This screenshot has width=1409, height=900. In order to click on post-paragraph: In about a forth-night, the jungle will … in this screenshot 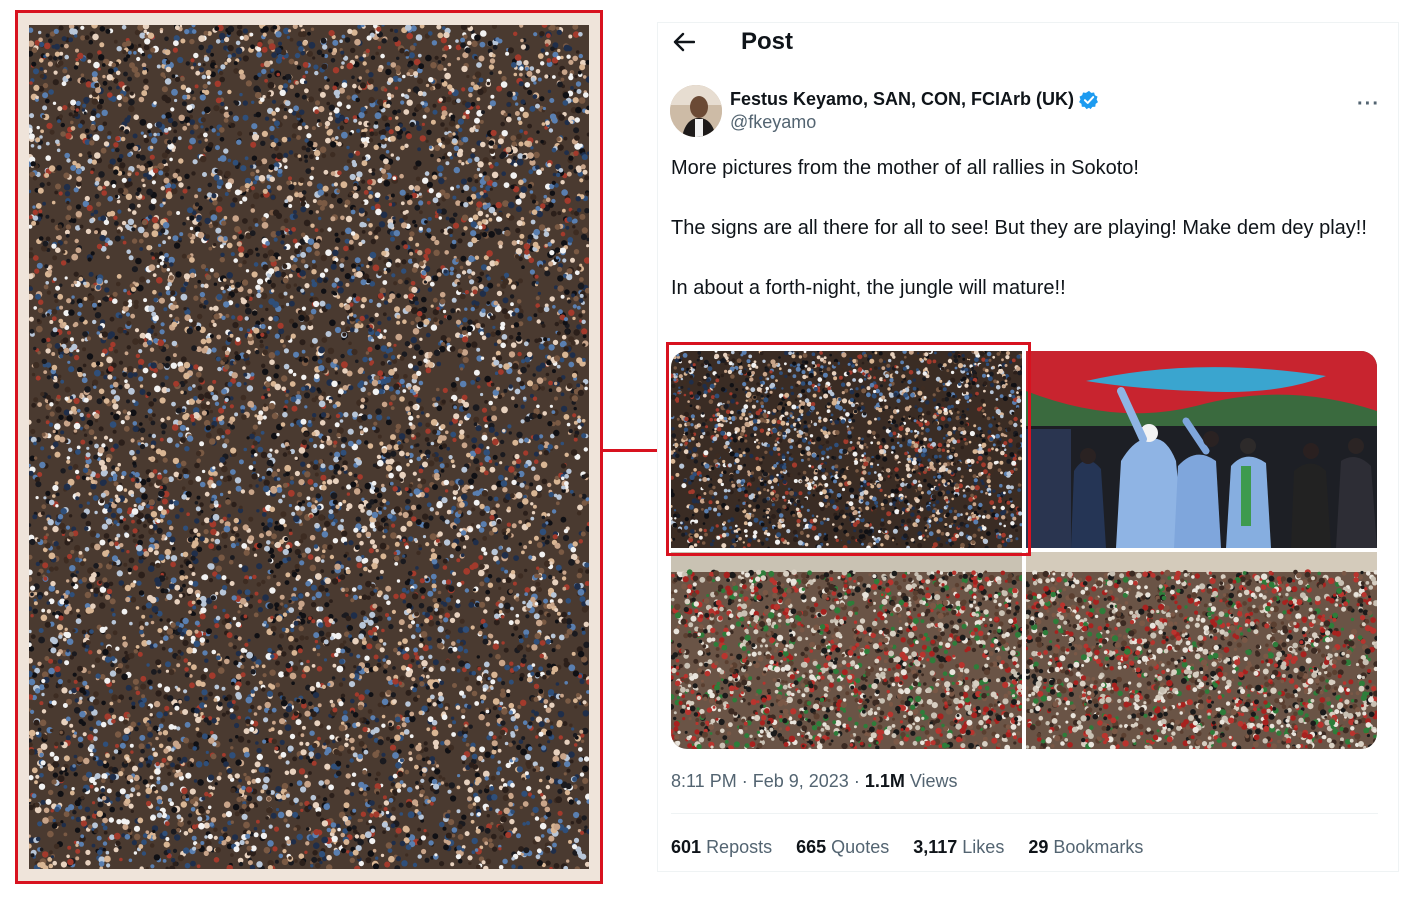, I will do `click(868, 288)`.